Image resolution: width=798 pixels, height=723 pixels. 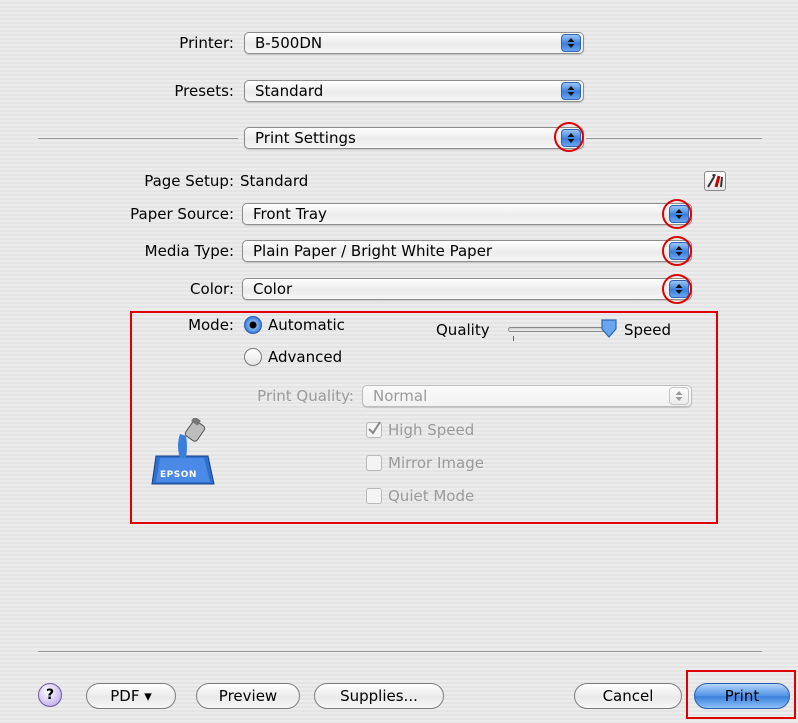 What do you see at coordinates (290, 214) in the screenshot?
I see `paper-source-value: Front Tray` at bounding box center [290, 214].